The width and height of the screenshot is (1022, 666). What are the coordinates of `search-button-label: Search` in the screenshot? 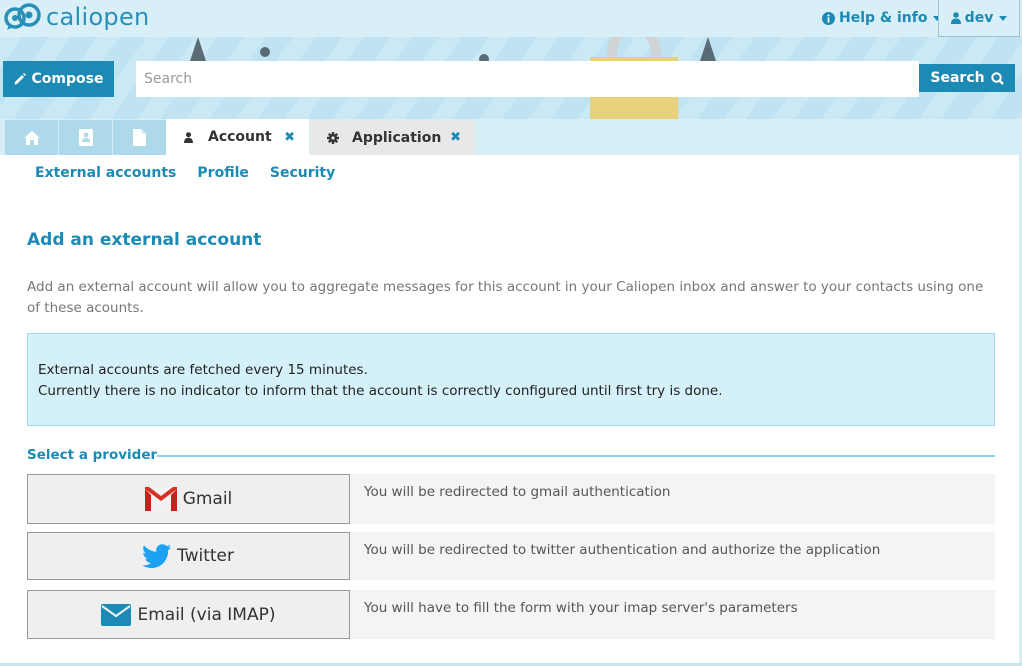 It's located at (957, 78).